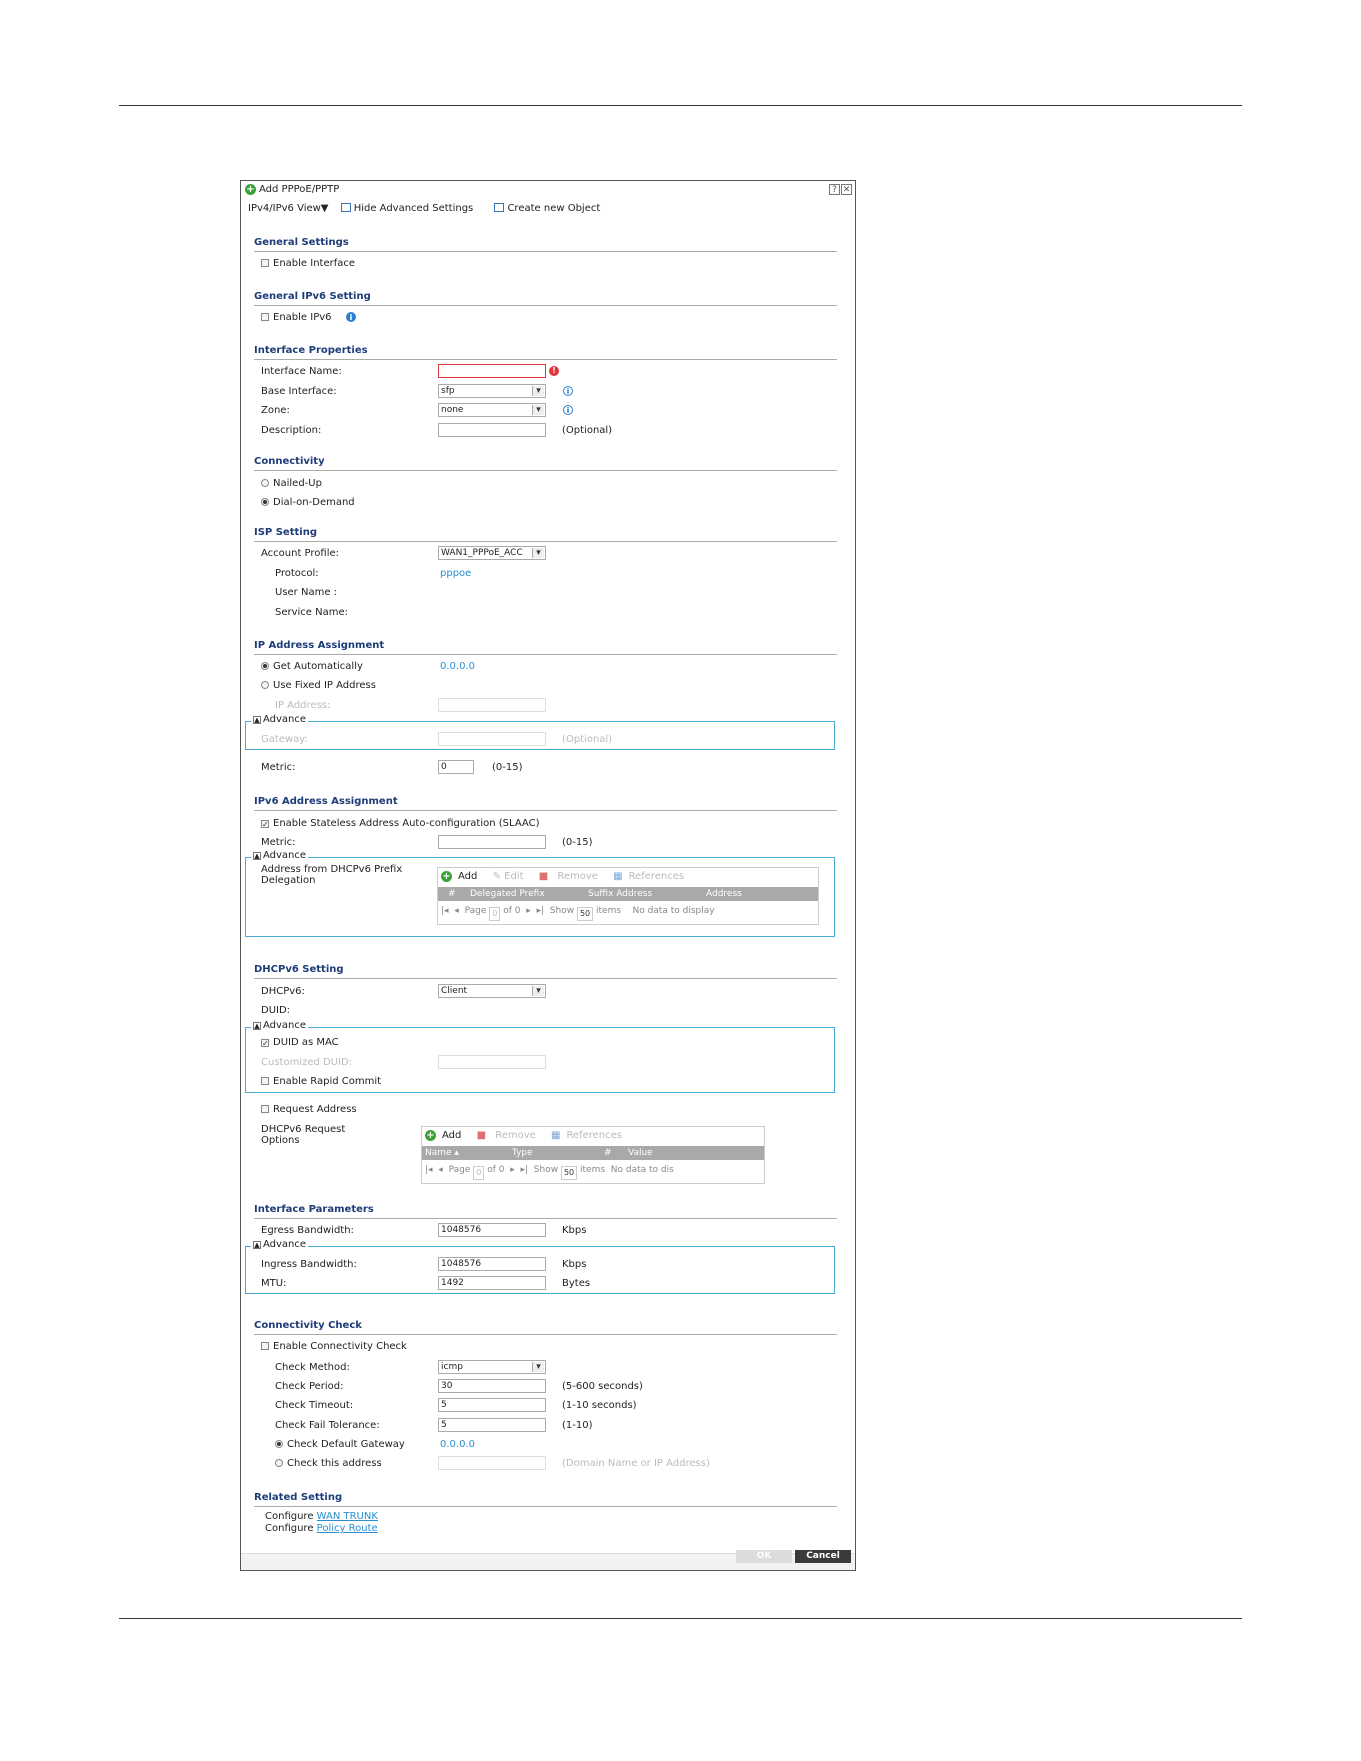  Describe the element at coordinates (411, 208) in the screenshot. I see `hide-advanced-link: Hide Advanced Settings` at that location.